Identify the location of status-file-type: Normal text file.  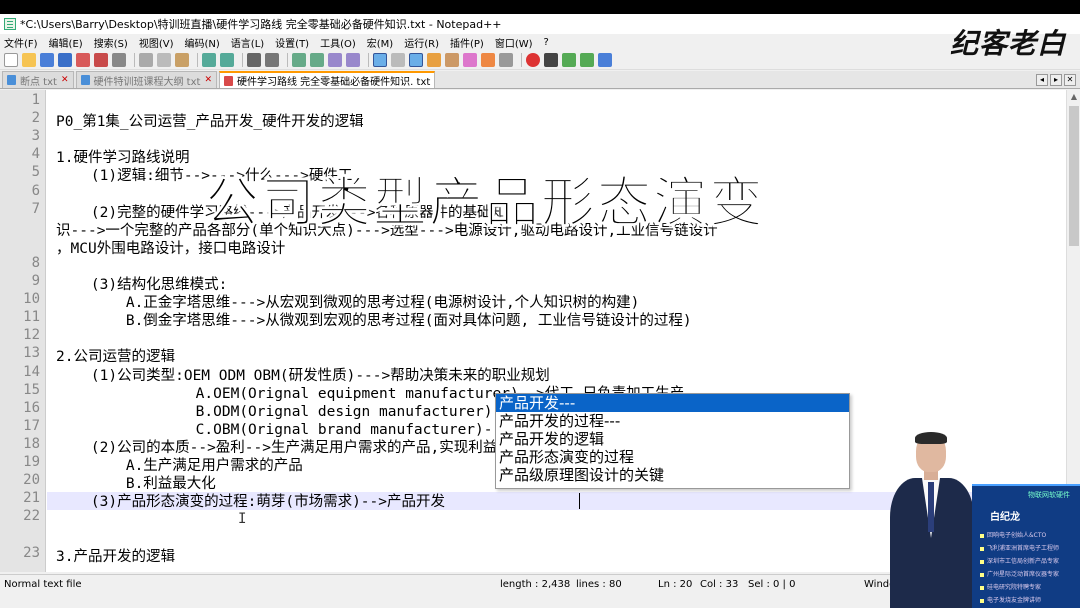
(43, 584).